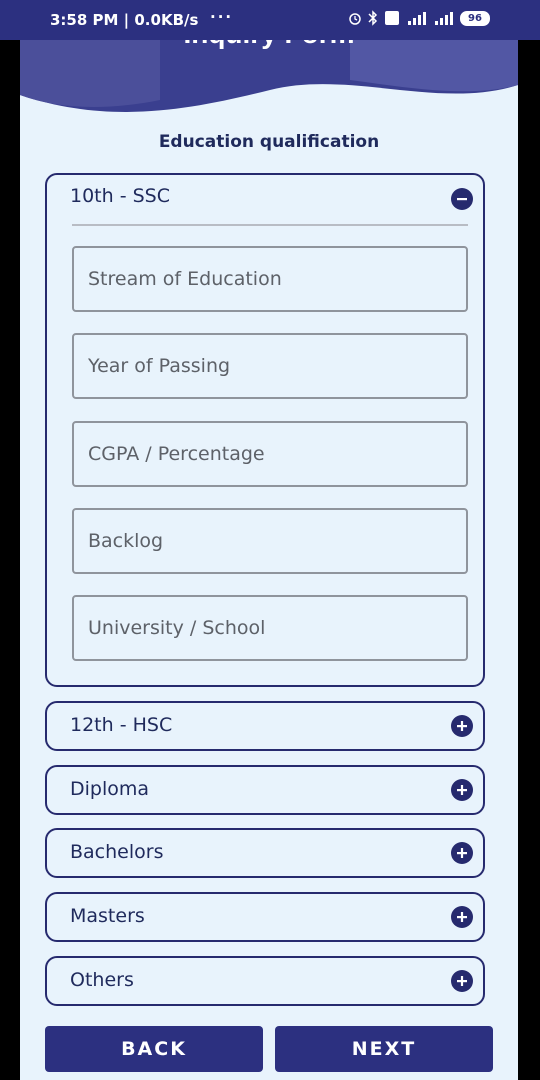  I want to click on accordion-divider, so click(270, 225).